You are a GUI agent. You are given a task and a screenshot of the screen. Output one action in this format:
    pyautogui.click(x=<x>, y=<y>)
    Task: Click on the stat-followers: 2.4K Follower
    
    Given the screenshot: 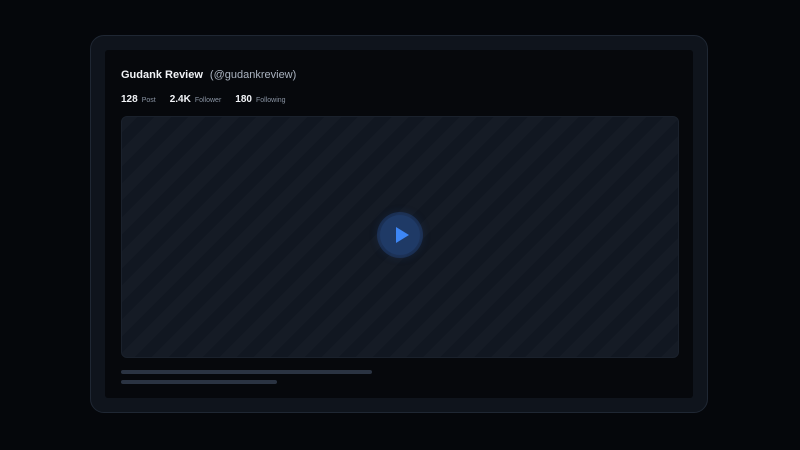 What is the action you would take?
    pyautogui.click(x=196, y=99)
    